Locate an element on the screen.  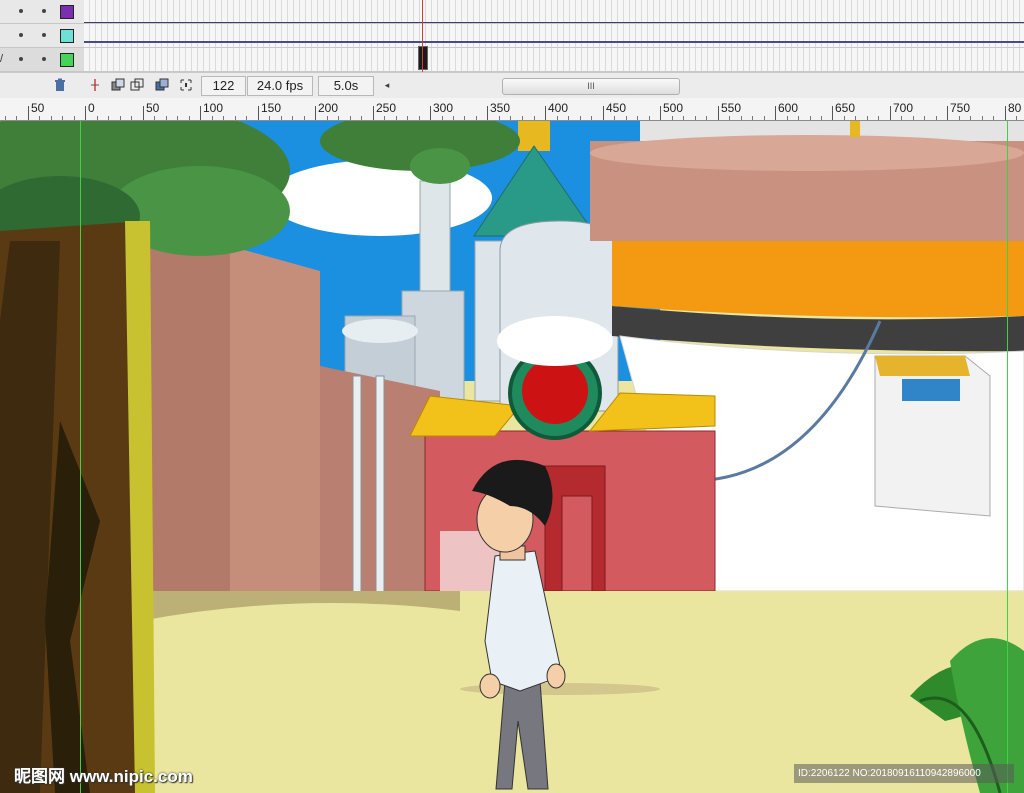
ruler-label: 80 is located at coordinates (1015, 108).